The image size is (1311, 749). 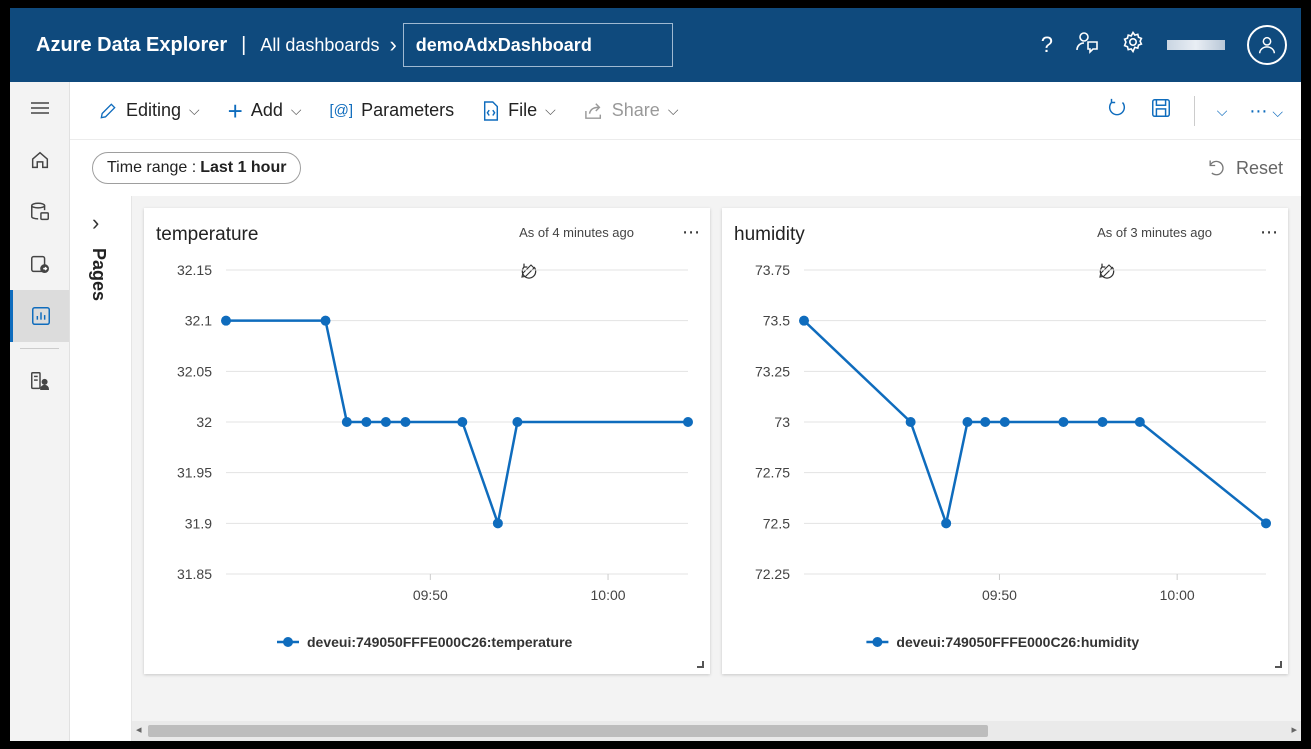 I want to click on gear-icon, so click(x=1133, y=45).